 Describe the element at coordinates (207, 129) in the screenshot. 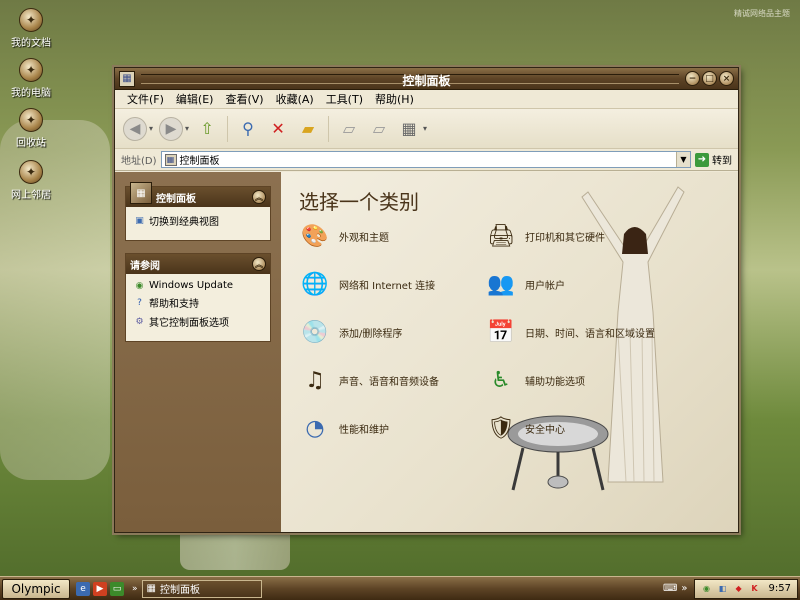

I see `up-folder-button: ⇧` at that location.